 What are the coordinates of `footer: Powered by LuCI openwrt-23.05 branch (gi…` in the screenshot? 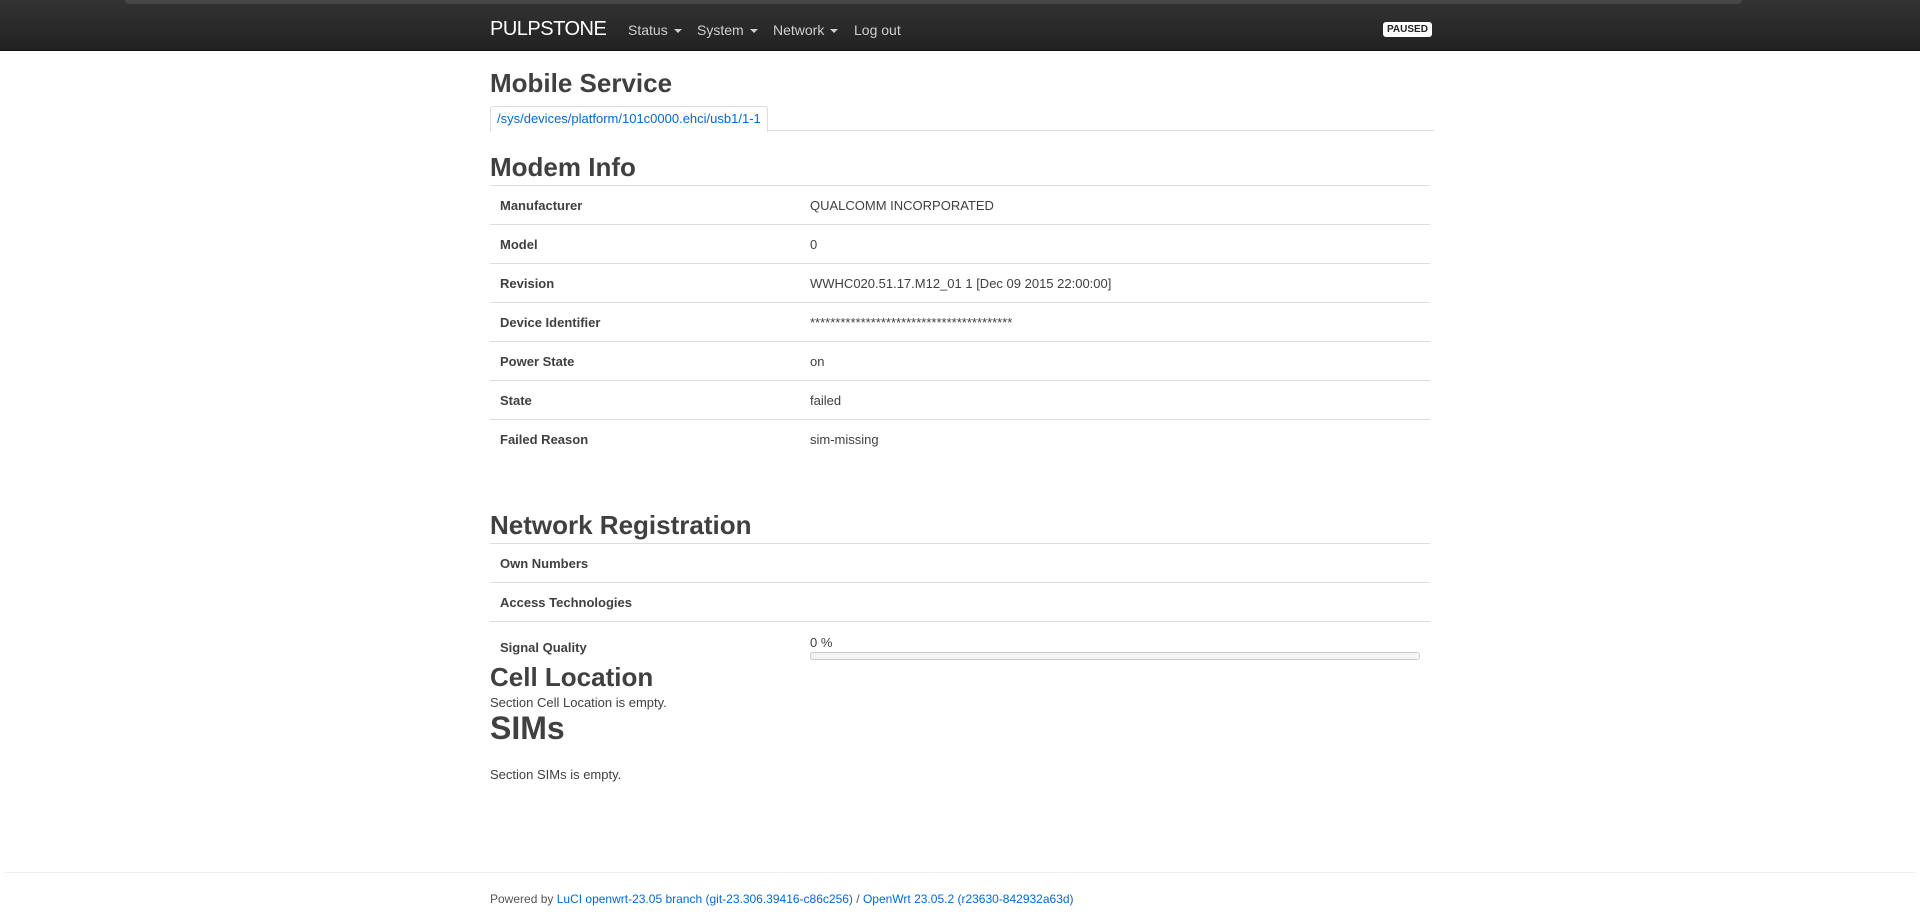 It's located at (782, 899).